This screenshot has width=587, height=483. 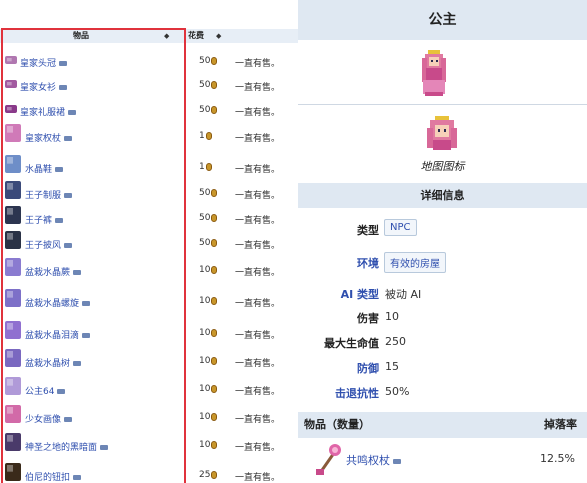 I want to click on crystal-tree-icon, so click(x=13, y=358).